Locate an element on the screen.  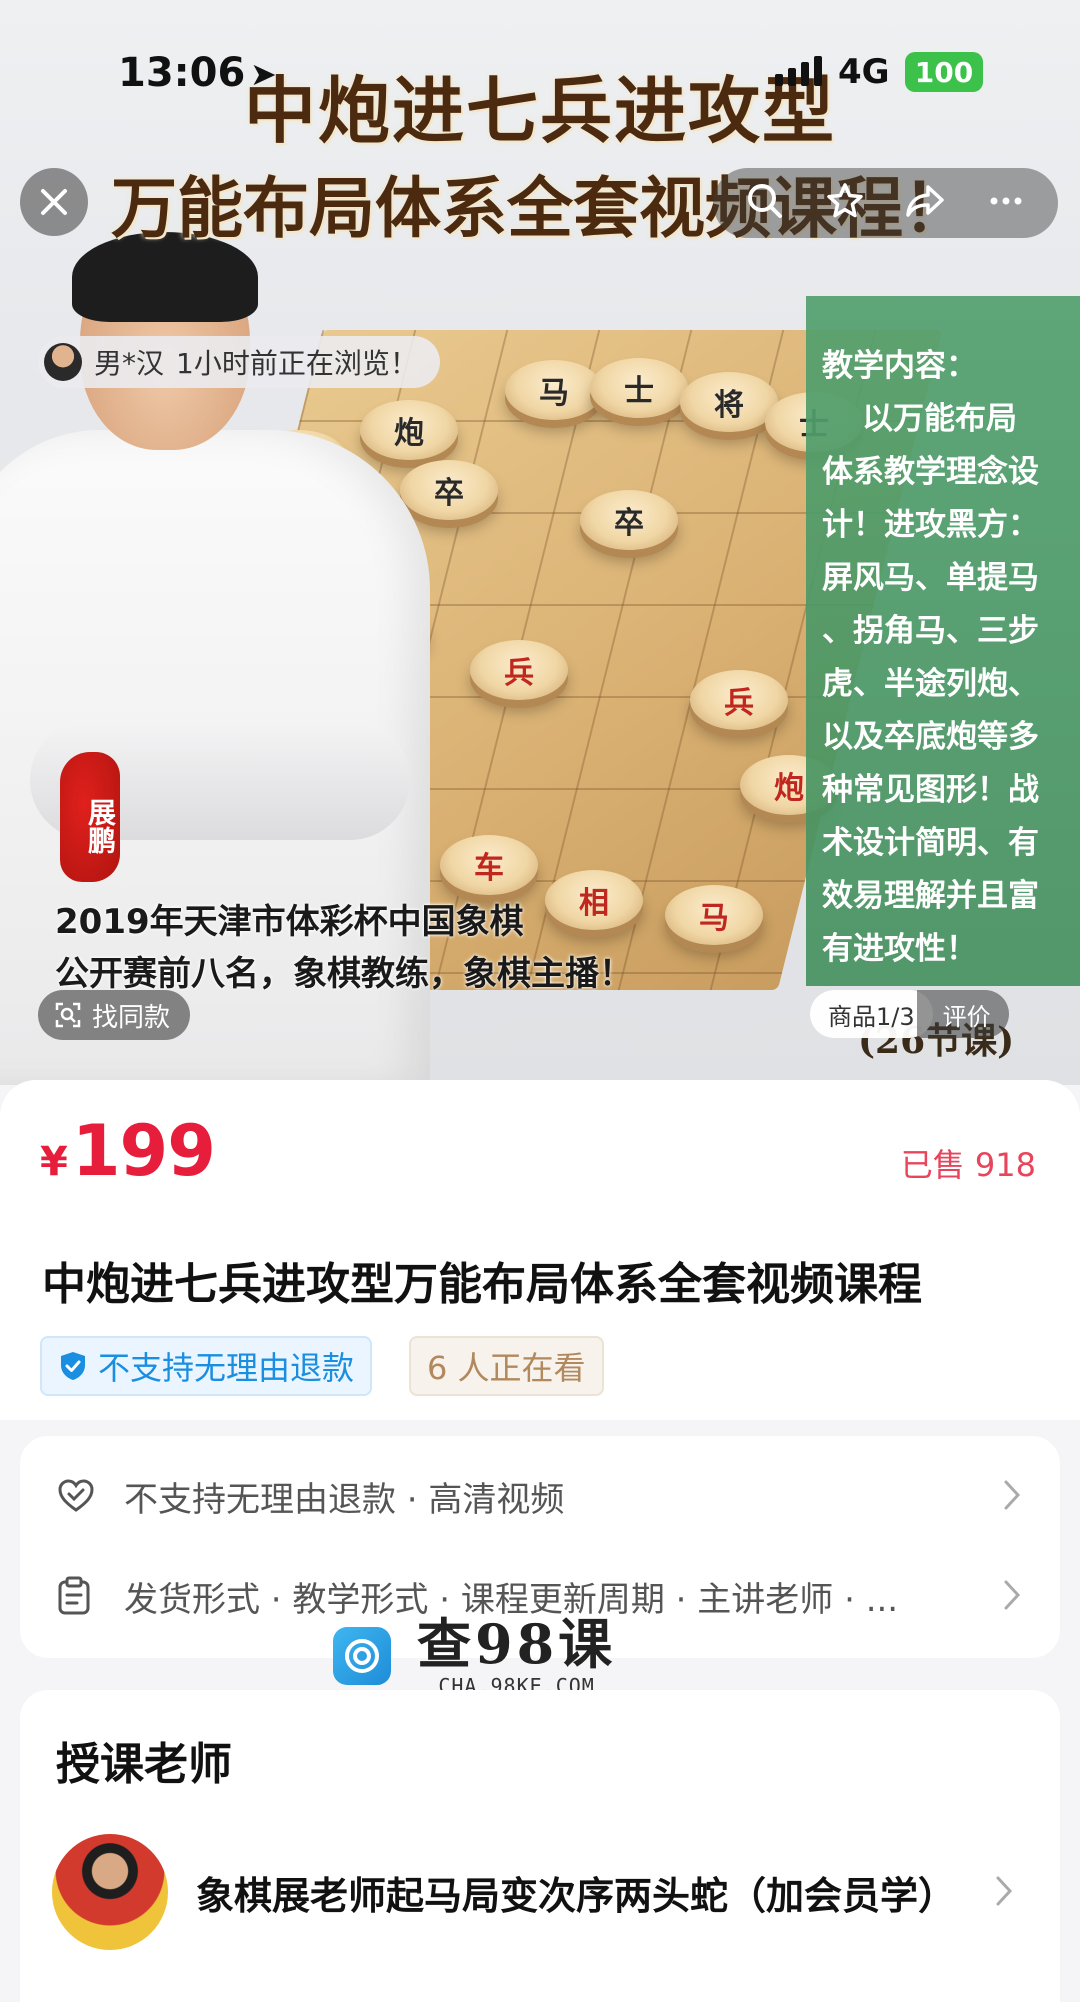
panel-line: 体系教学理念设 is located at coordinates (930, 472).